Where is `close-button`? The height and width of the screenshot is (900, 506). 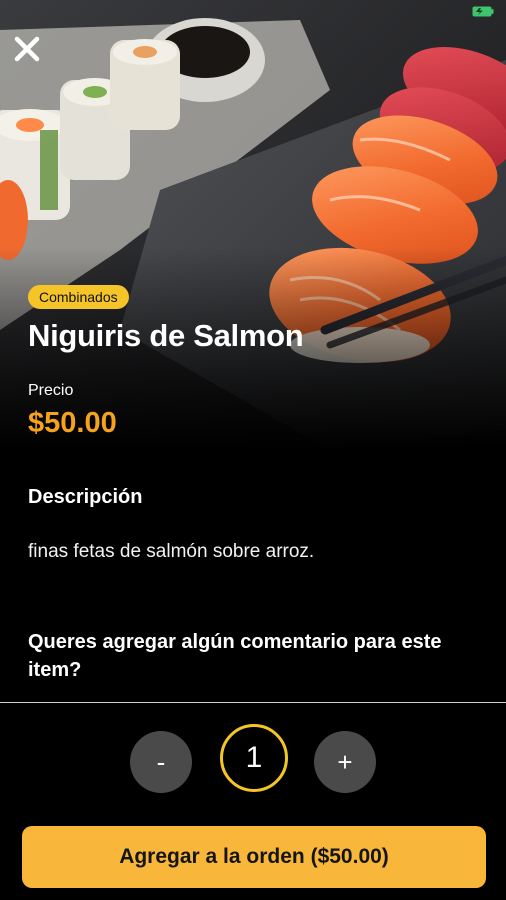 close-button is located at coordinates (31, 53).